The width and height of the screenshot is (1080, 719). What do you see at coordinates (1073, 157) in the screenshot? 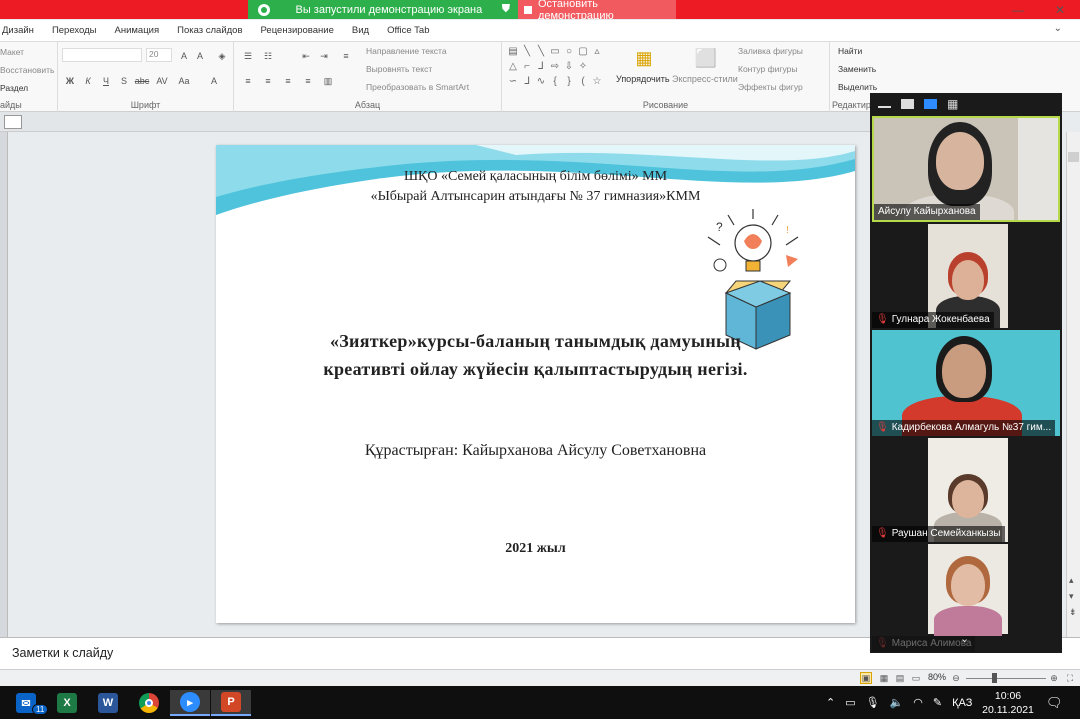
I see `scroll-thumb` at bounding box center [1073, 157].